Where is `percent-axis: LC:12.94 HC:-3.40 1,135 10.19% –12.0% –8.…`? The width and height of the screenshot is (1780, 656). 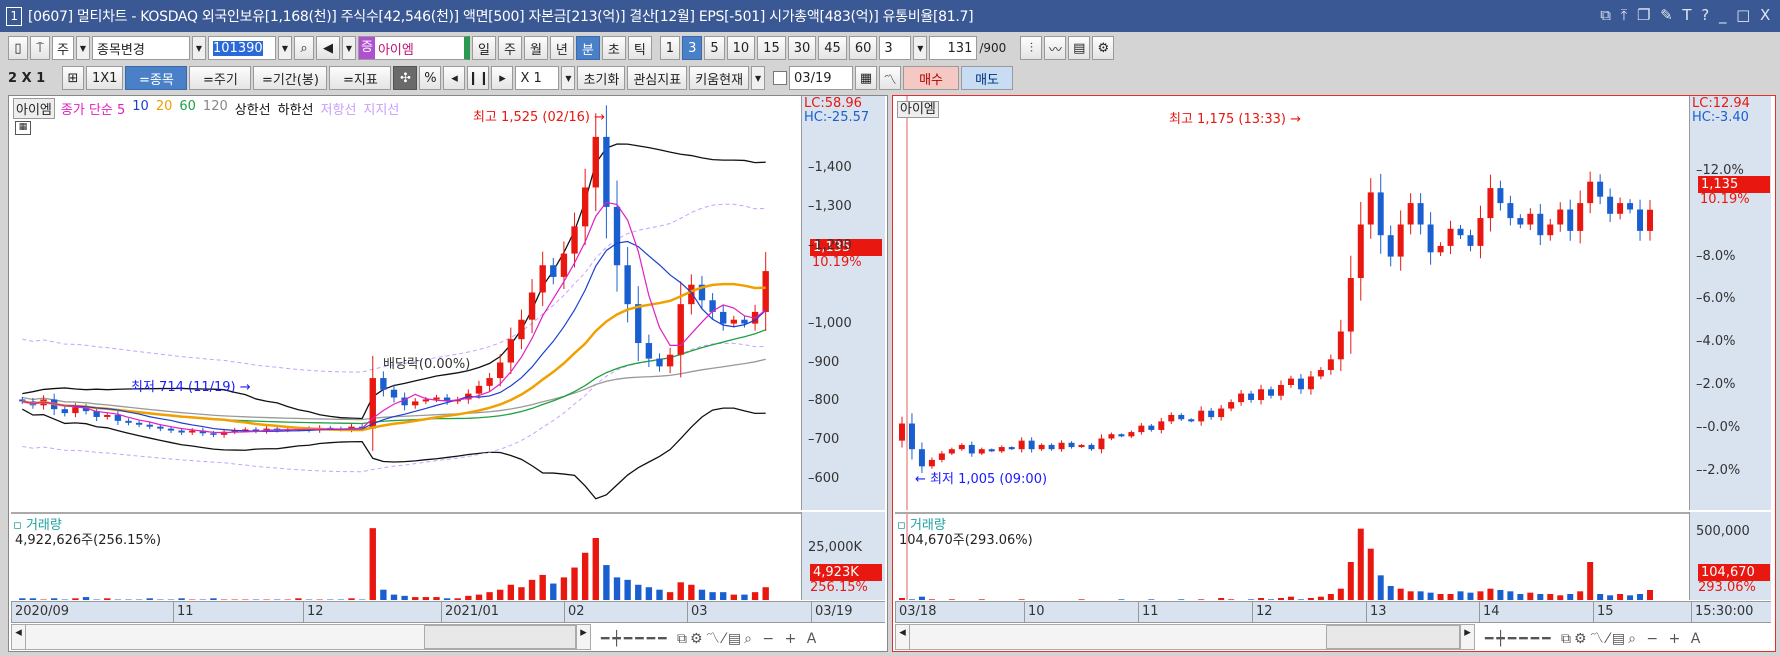
percent-axis: LC:12.94 HC:-3.40 1,135 10.19% –12.0% –8.… is located at coordinates (1730, 303).